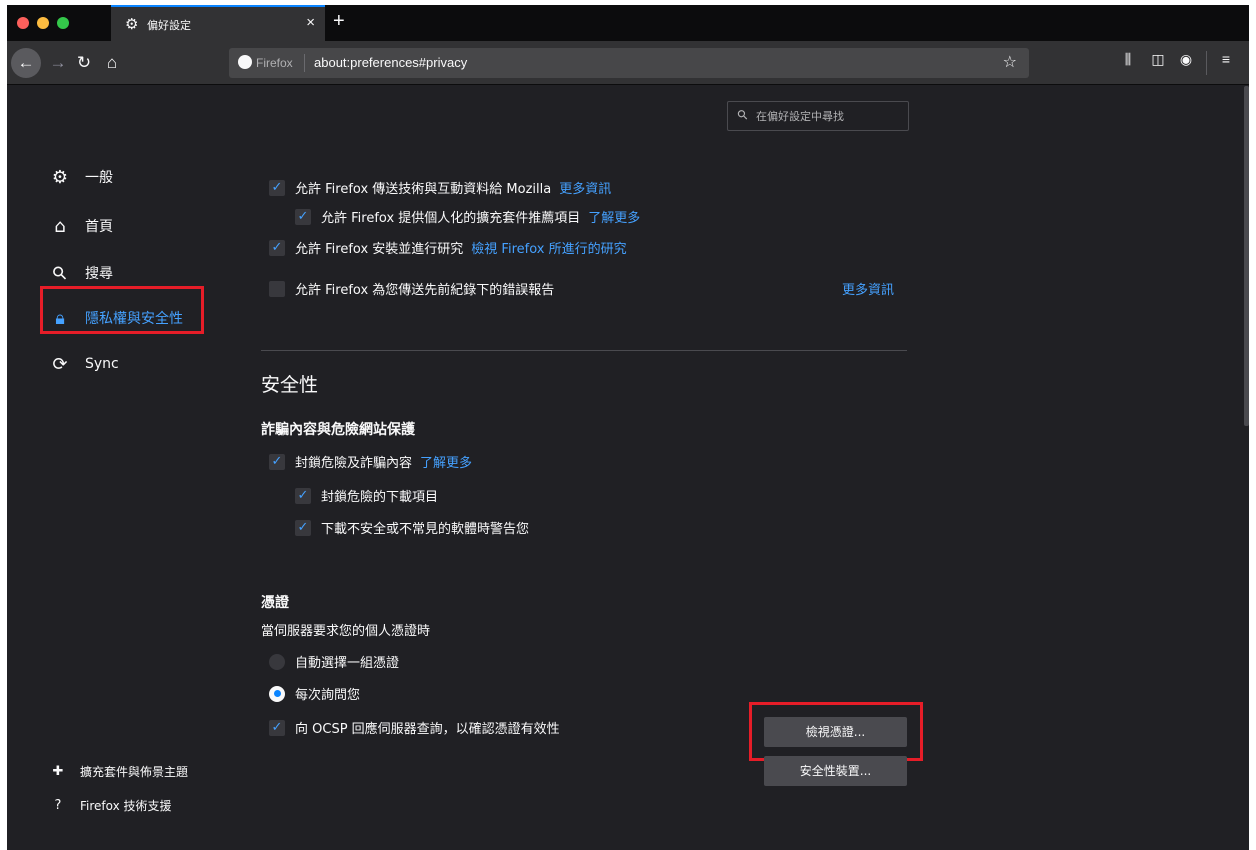 This screenshot has width=1256, height=850. Describe the element at coordinates (126, 806) in the screenshot. I see `sidebar-bottom-label: Firefox 技術支援` at that location.